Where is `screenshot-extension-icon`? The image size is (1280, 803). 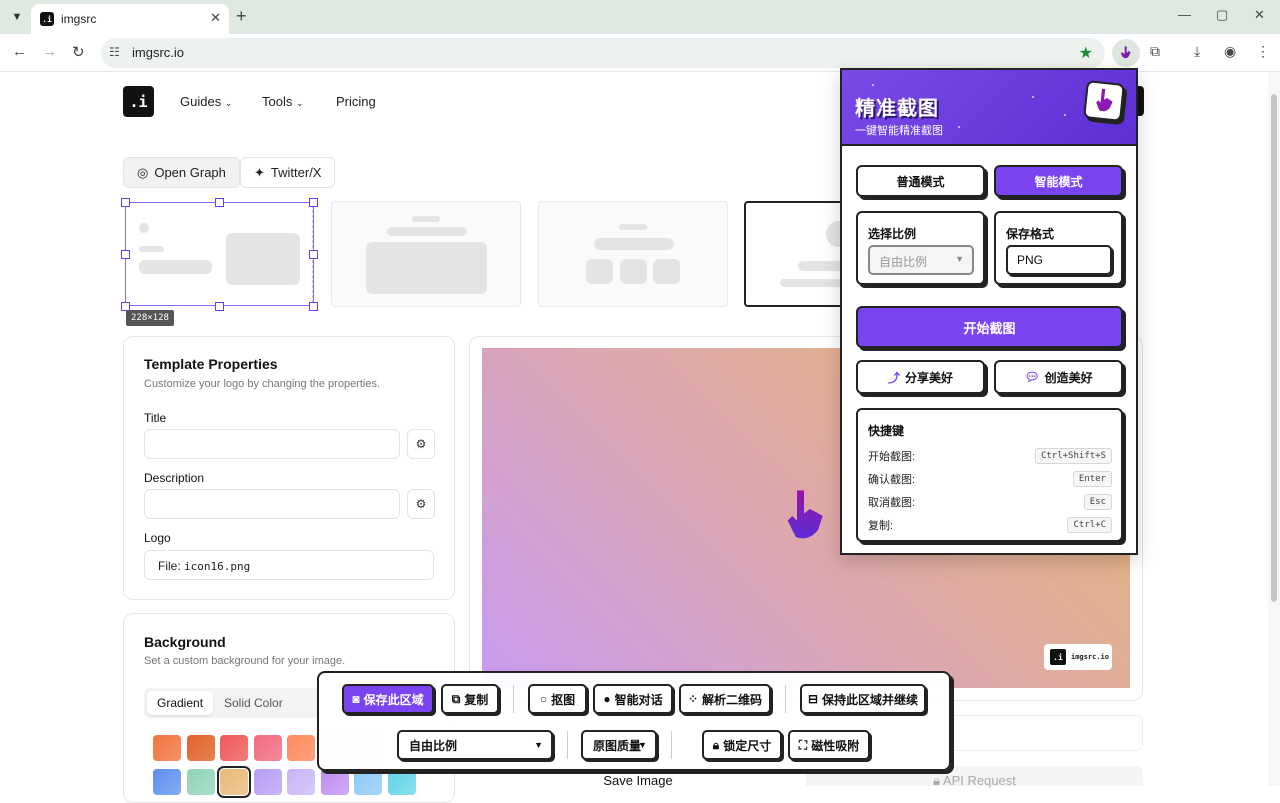
screenshot-extension-icon is located at coordinates (1126, 53).